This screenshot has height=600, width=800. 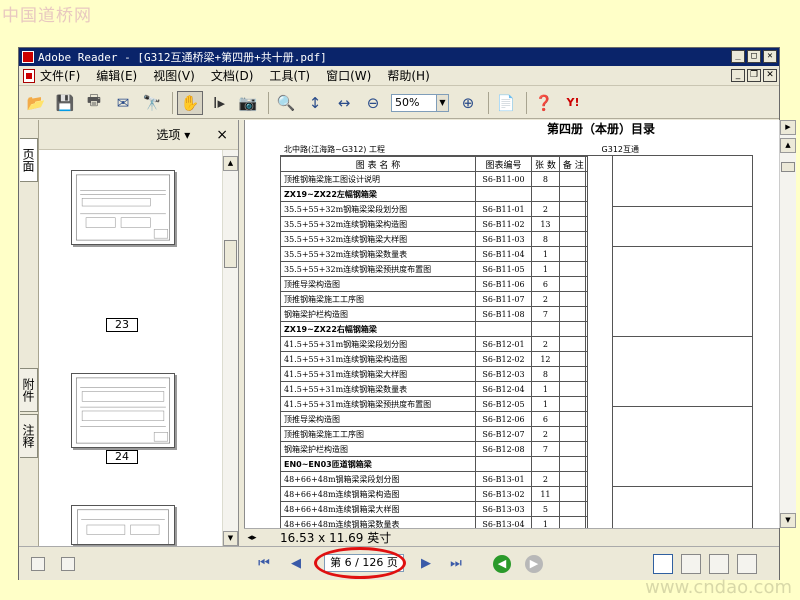 I want to click on window-title: Adobe Reader - [G312互通桥梁+第四册+共十册.pdf], so click(x=182, y=57).